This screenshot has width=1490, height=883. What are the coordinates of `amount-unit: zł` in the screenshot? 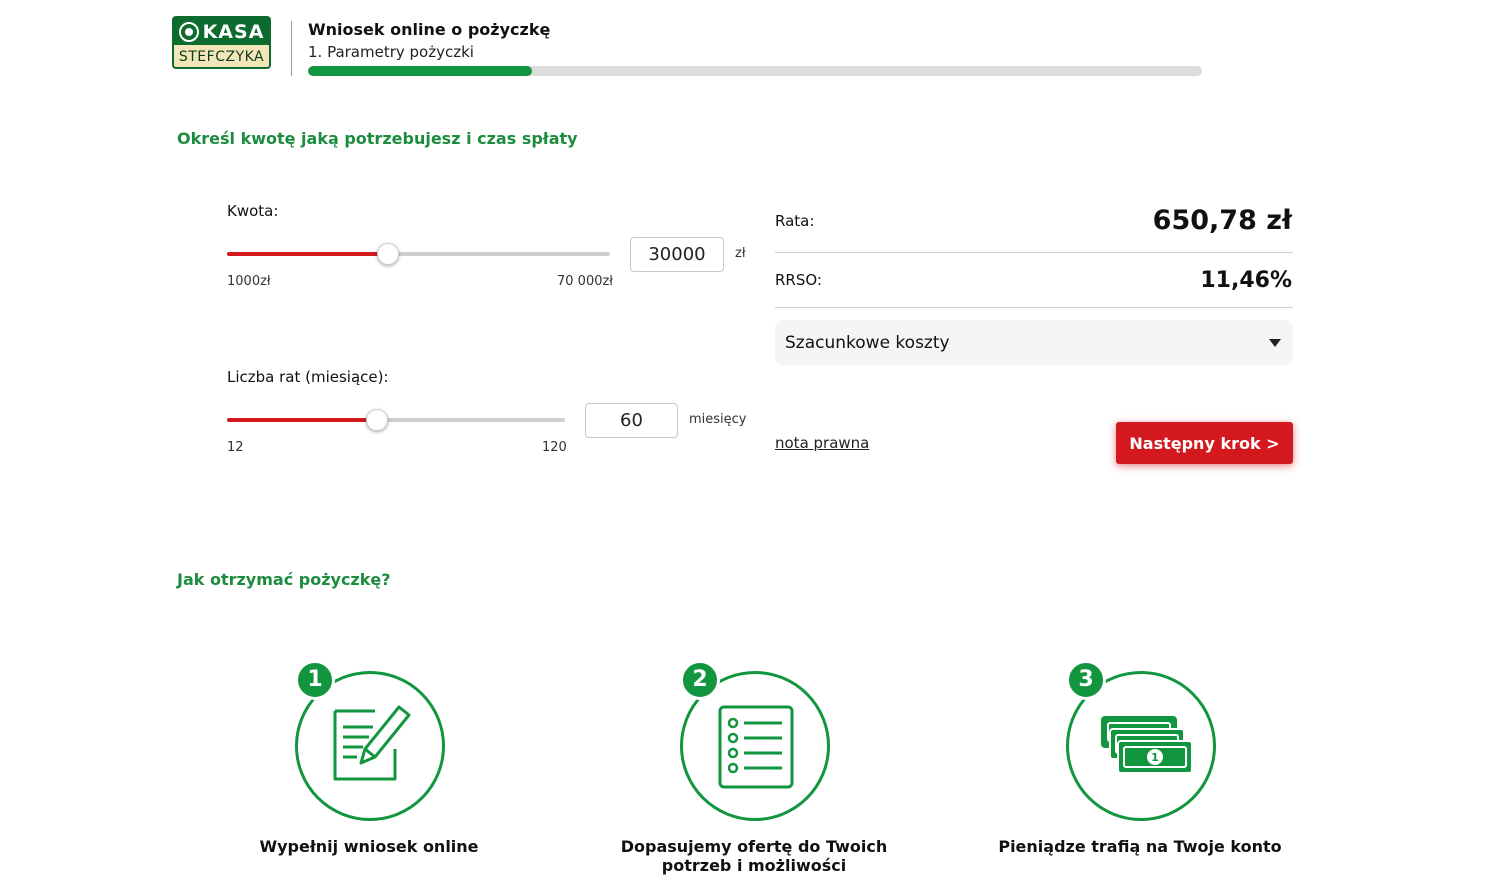 It's located at (740, 253).